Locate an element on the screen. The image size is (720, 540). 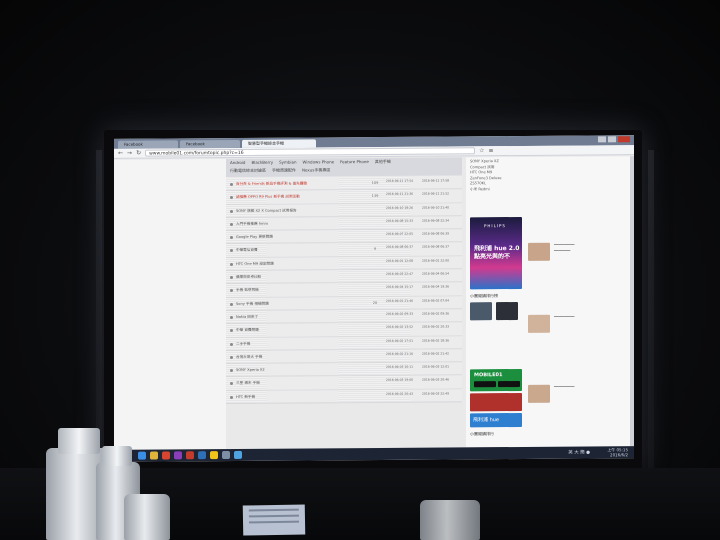
star-icon: ☆ is located at coordinates (481, 151).